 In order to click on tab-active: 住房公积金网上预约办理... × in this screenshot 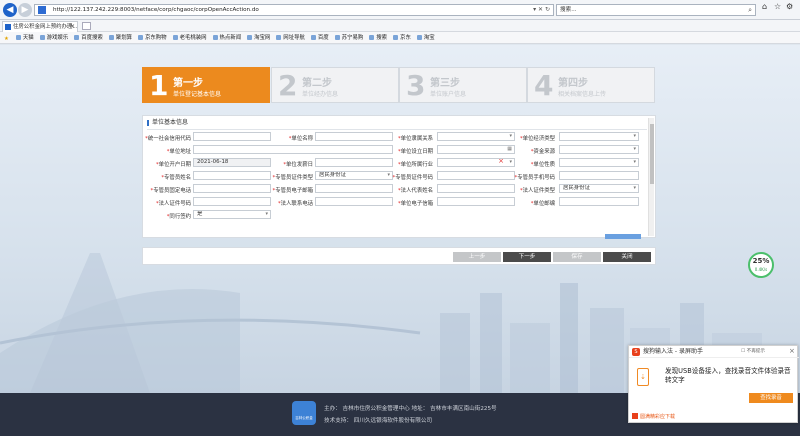, I will do `click(40, 26)`.